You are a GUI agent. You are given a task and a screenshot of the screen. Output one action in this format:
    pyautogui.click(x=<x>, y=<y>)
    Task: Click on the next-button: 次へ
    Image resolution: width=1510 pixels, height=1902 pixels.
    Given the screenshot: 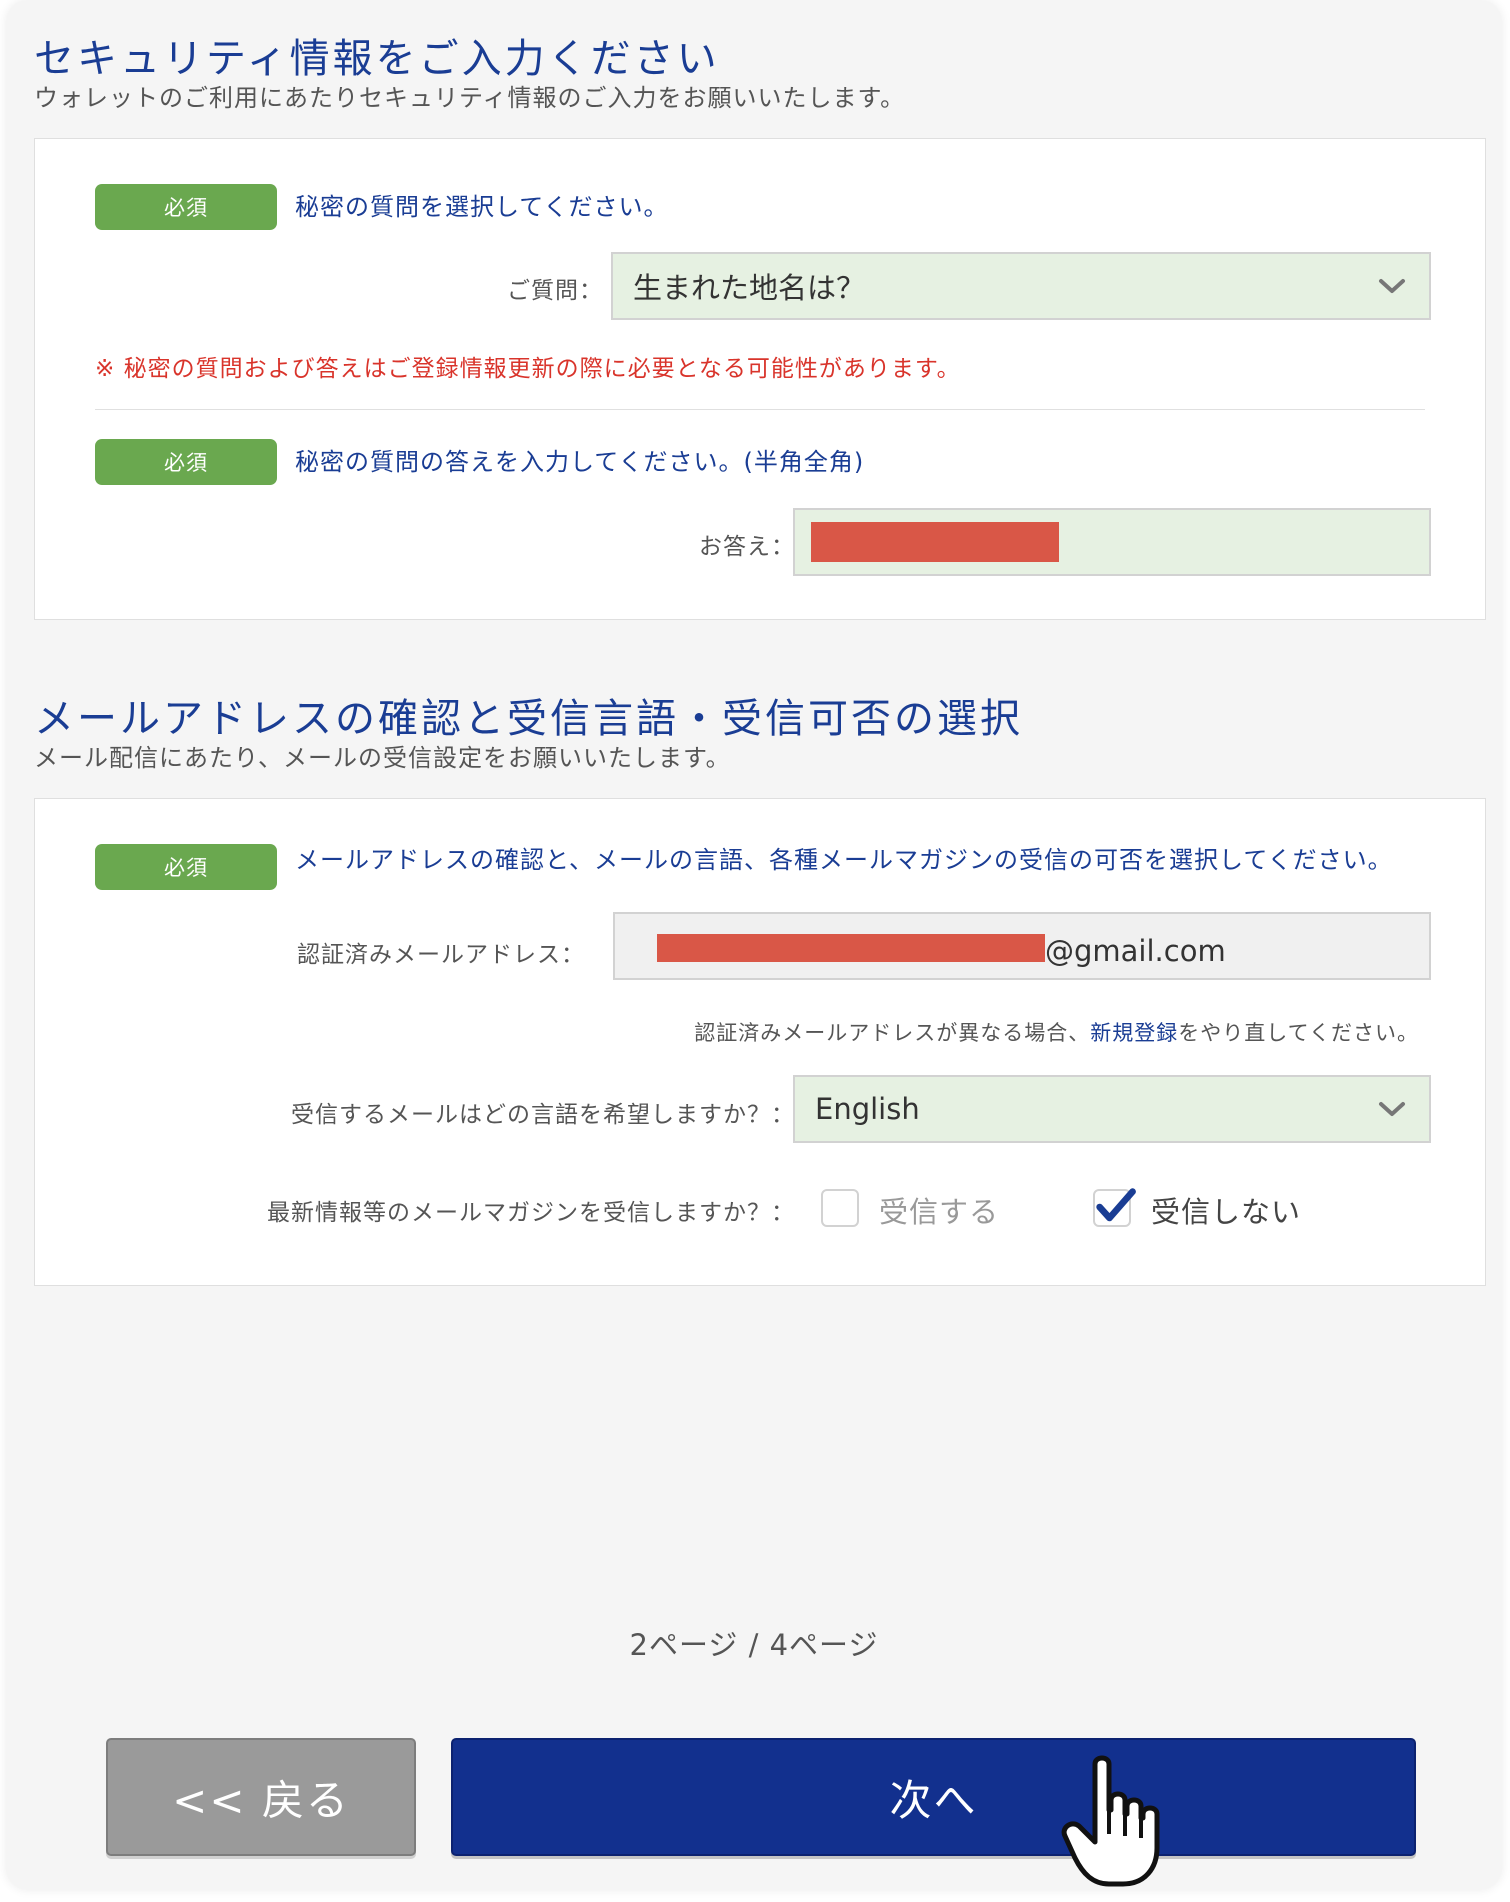 What is the action you would take?
    pyautogui.click(x=933, y=1797)
    